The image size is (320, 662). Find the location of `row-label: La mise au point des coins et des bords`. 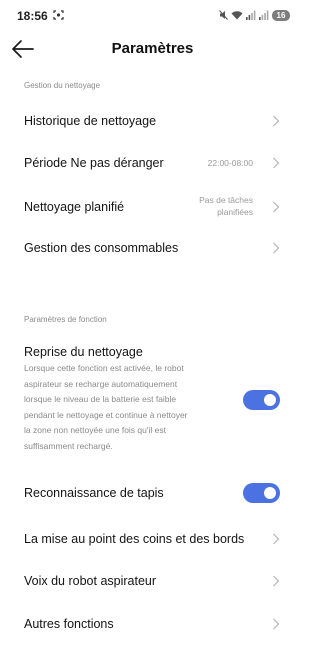

row-label: La mise au point des coins et des bords is located at coordinates (134, 539).